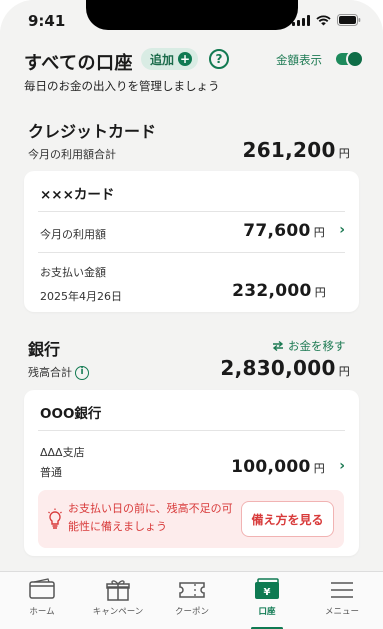 The image size is (383, 629). Describe the element at coordinates (219, 59) in the screenshot. I see `help-icon: ?` at that location.